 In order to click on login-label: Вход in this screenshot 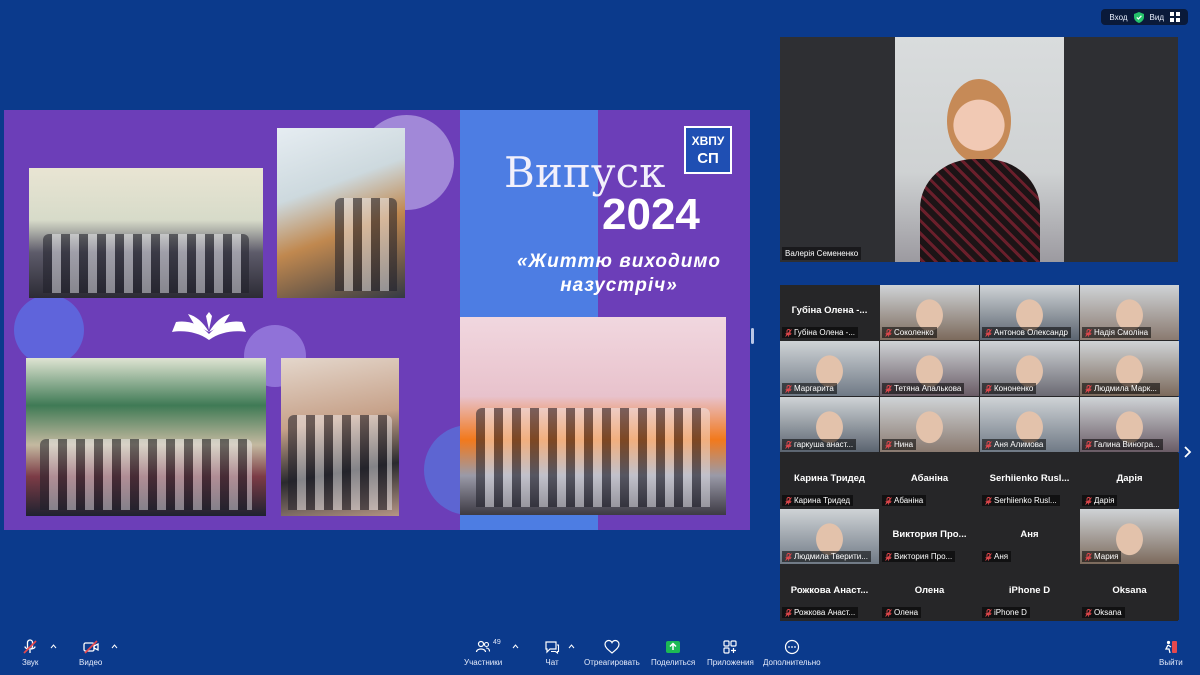, I will do `click(1118, 17)`.